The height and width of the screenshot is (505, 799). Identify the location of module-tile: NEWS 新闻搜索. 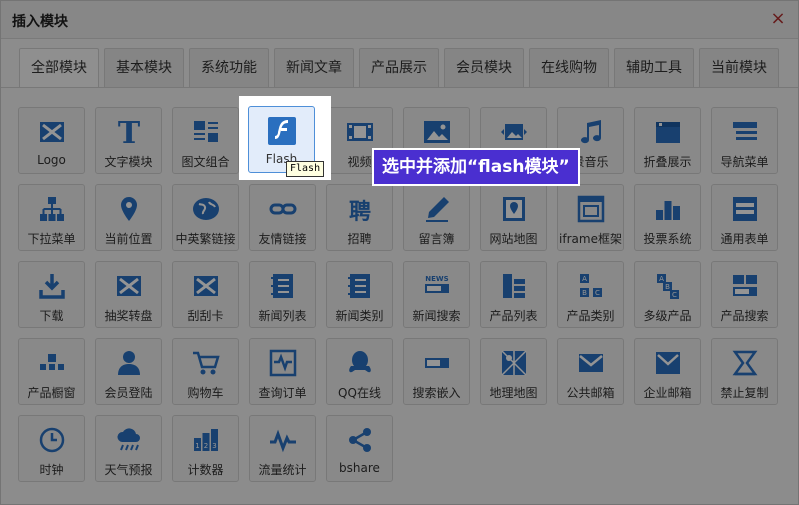
(436, 294).